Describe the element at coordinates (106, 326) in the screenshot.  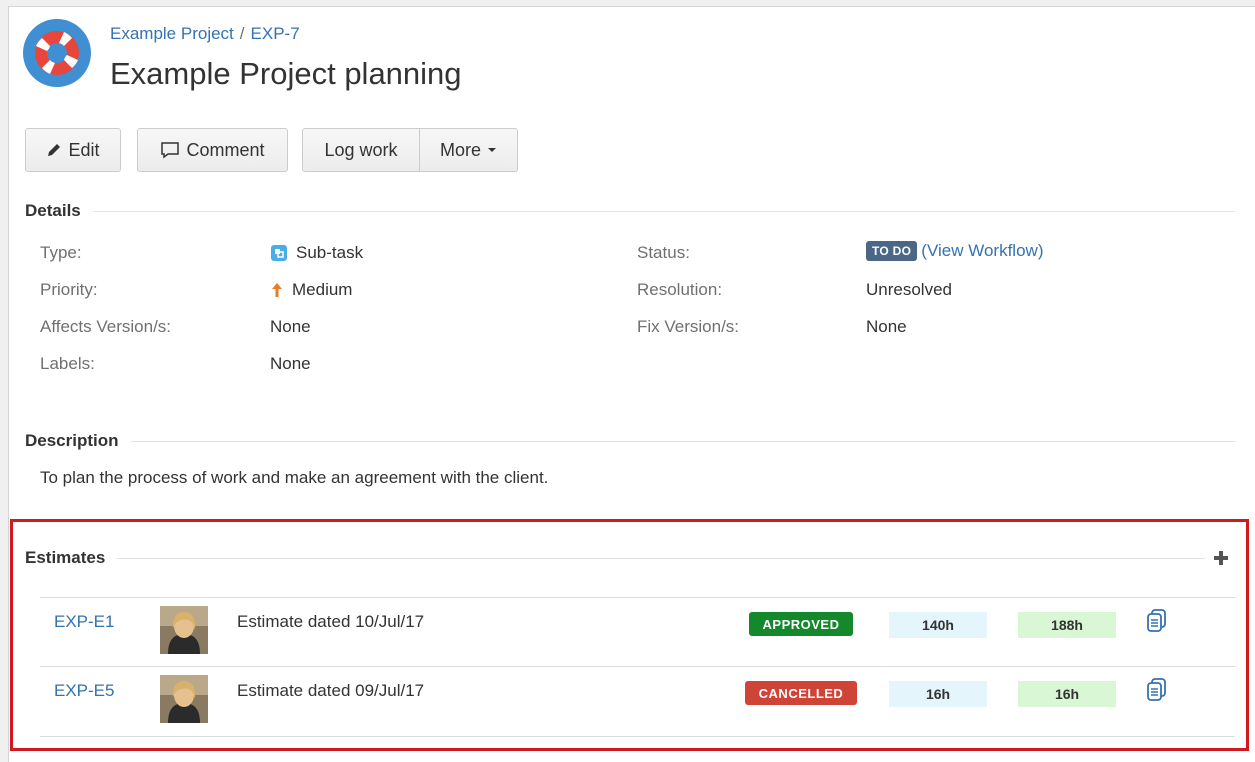
I see `affects-version-label: Affects Version/s:` at that location.